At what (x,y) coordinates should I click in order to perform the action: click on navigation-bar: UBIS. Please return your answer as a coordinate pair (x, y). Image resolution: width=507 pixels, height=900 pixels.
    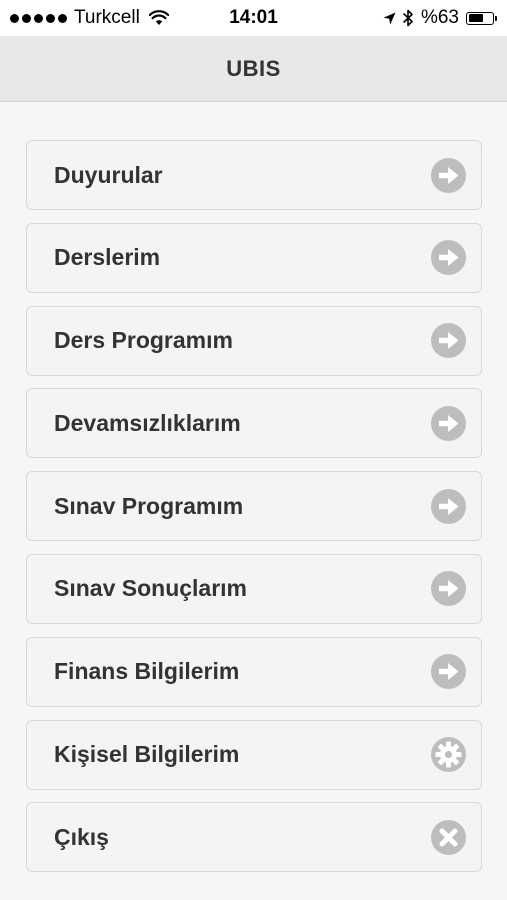
    Looking at the image, I should click on (253, 69).